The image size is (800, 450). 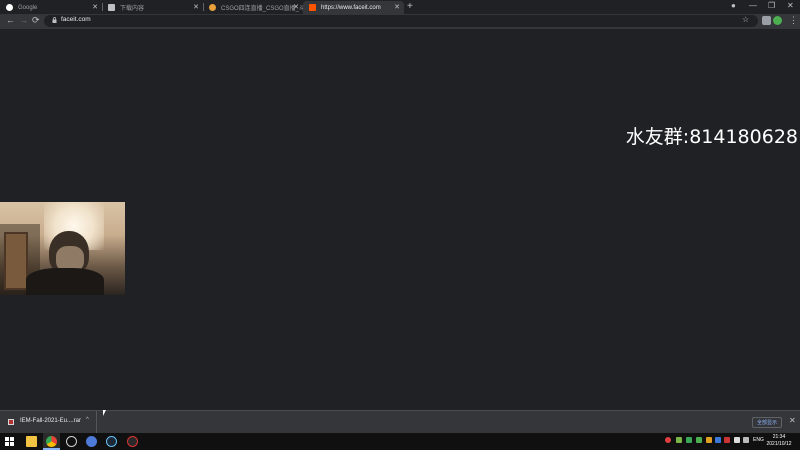 What do you see at coordinates (733, 5) in the screenshot?
I see `profile-icon: ●` at bounding box center [733, 5].